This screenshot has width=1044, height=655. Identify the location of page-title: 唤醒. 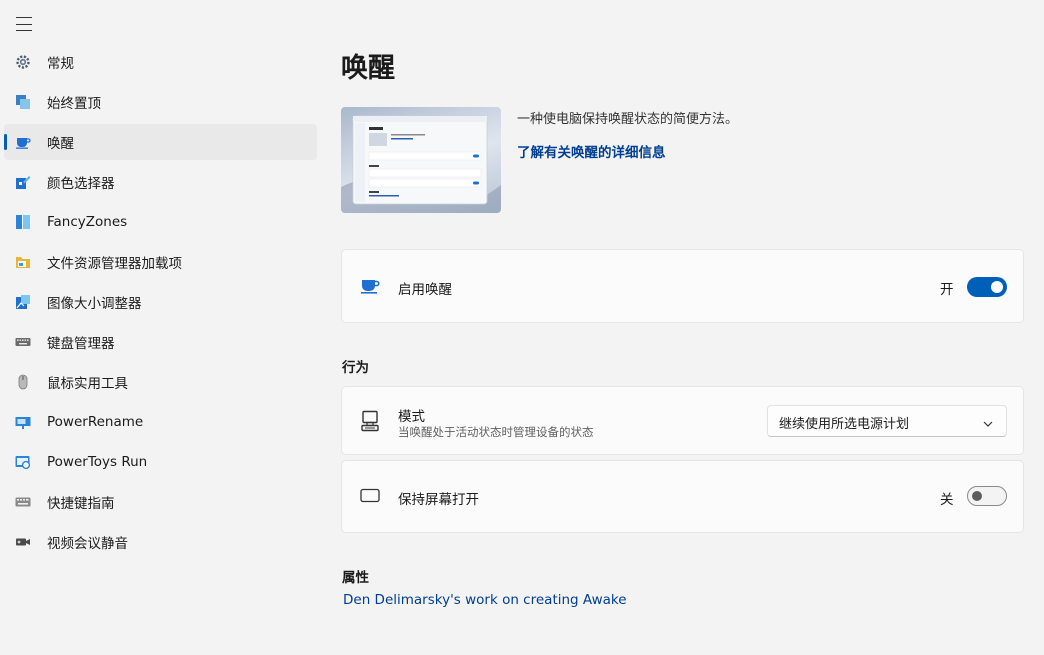
(368, 68).